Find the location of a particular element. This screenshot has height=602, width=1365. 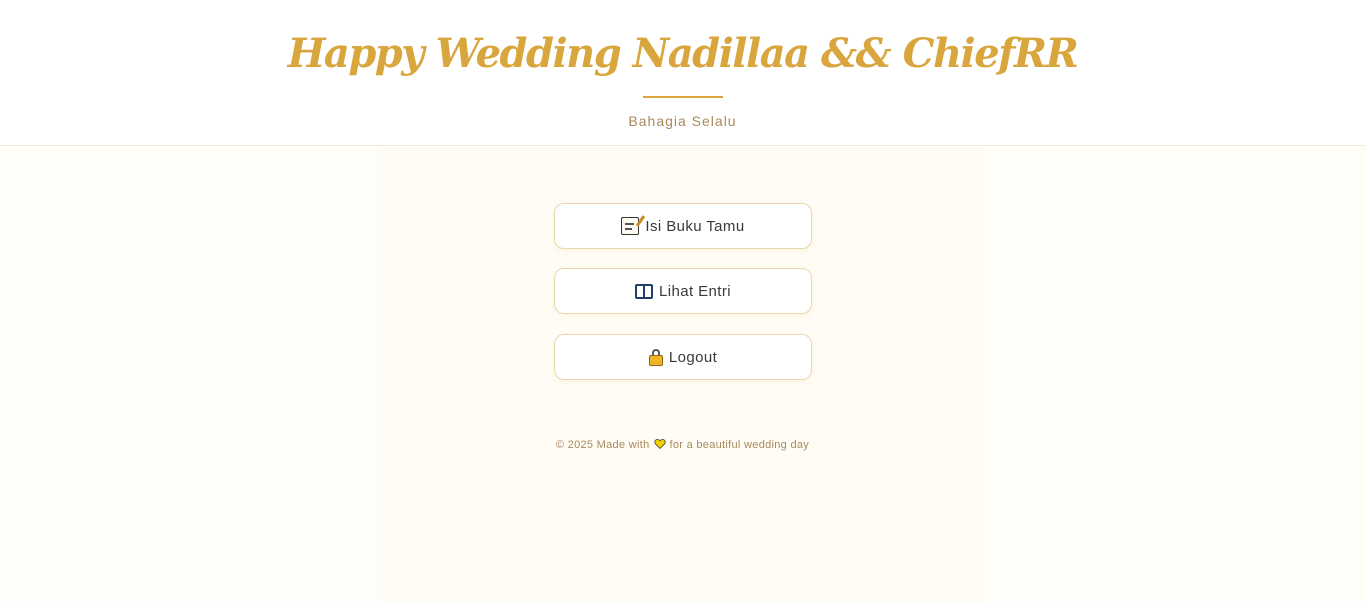

logout-button: Logout is located at coordinates (683, 357).